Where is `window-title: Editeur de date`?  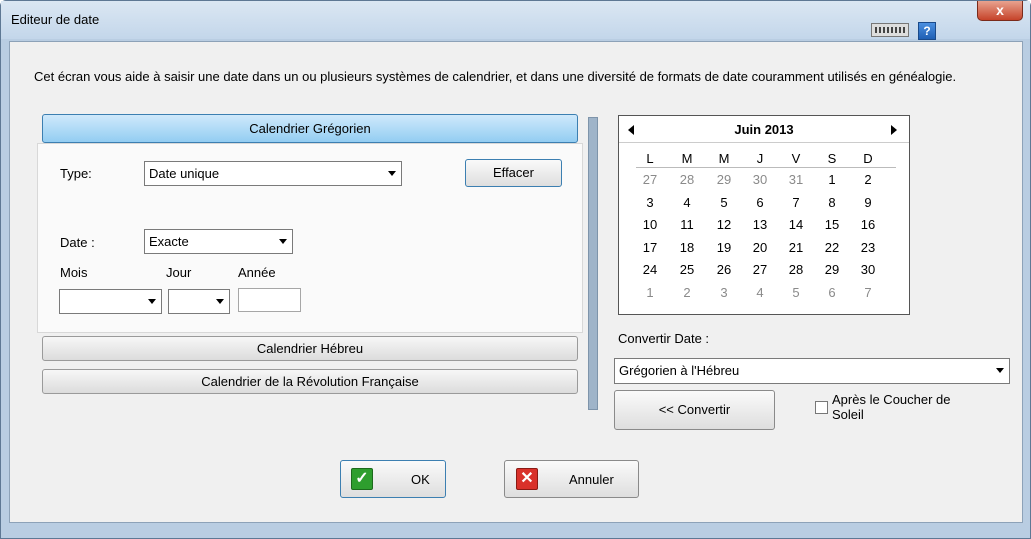
window-title: Editeur de date is located at coordinates (55, 19).